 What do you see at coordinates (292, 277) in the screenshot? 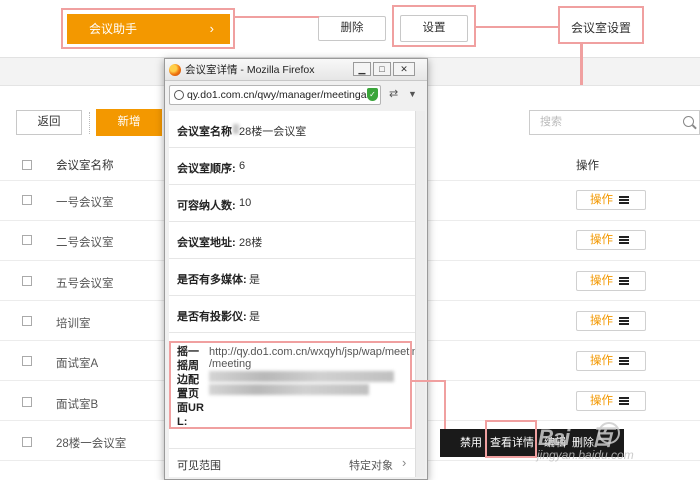
I see `detail-row: 是否有多媒体: 是` at bounding box center [292, 277].